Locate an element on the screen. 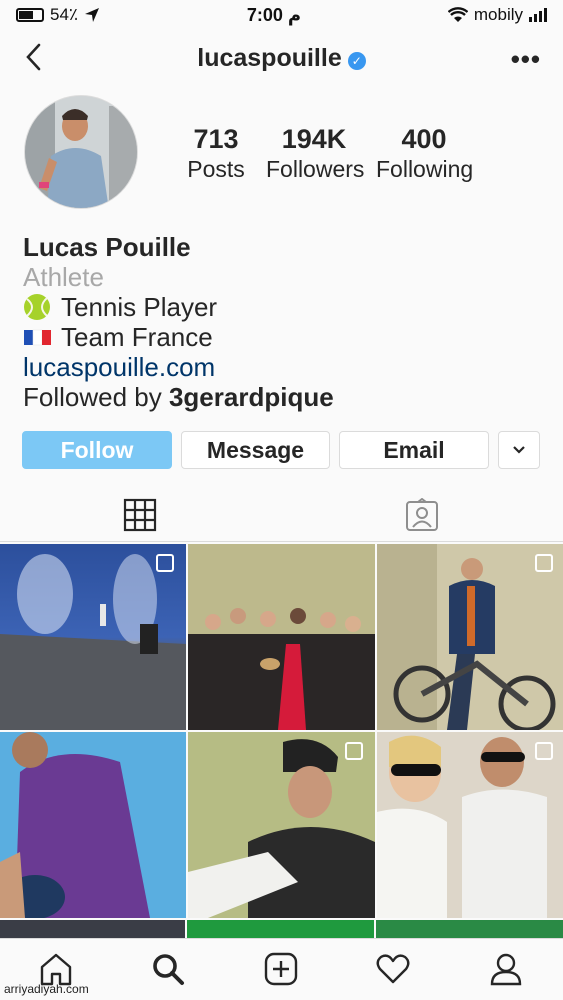  profile-header: lucaspouille ✓ ••• is located at coordinates (281, 58).